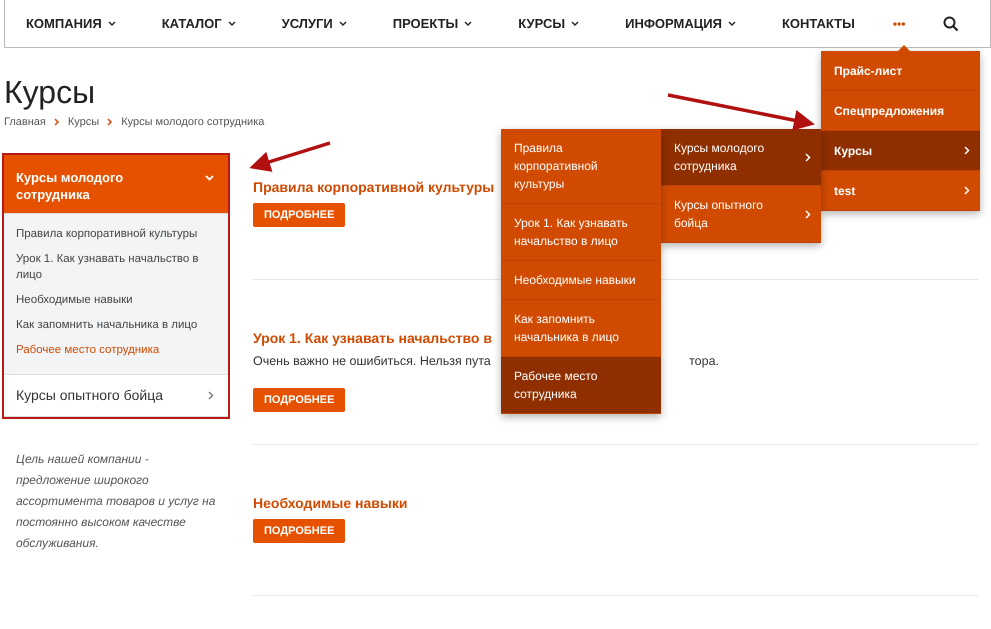 This screenshot has width=991, height=629. Describe the element at coordinates (680, 23) in the screenshot. I see `nav-link: ИНФОРМАЦИЯ` at that location.